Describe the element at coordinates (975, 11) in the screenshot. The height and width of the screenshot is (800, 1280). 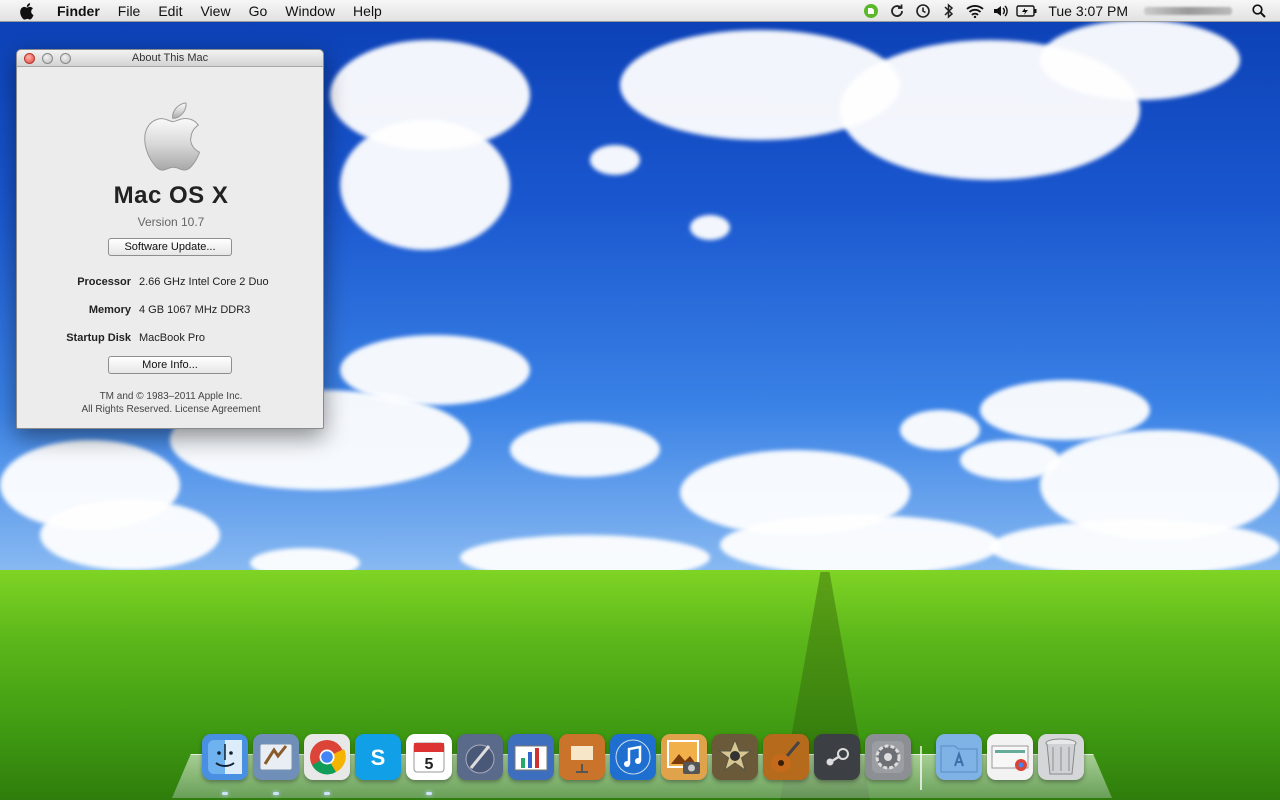
I see `wifi-icon` at that location.